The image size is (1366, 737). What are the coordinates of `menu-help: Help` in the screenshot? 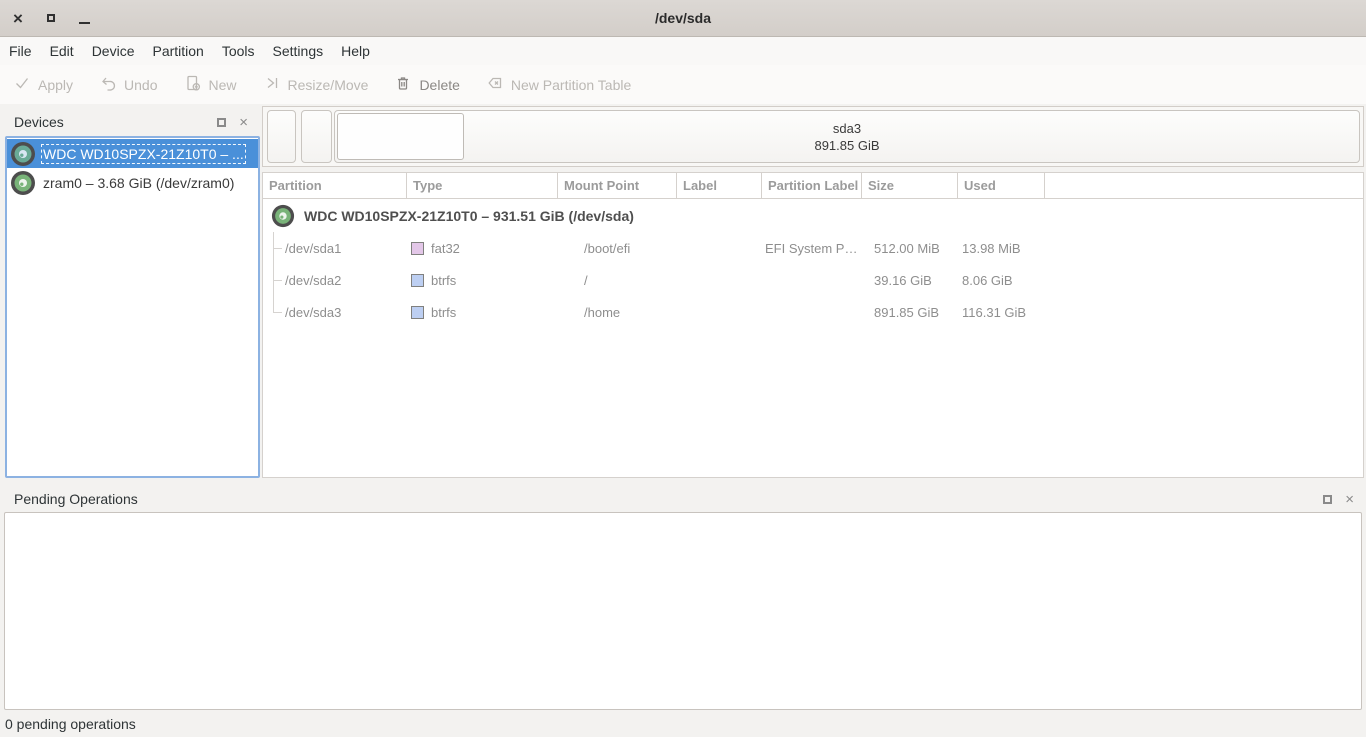 It's located at (355, 51).